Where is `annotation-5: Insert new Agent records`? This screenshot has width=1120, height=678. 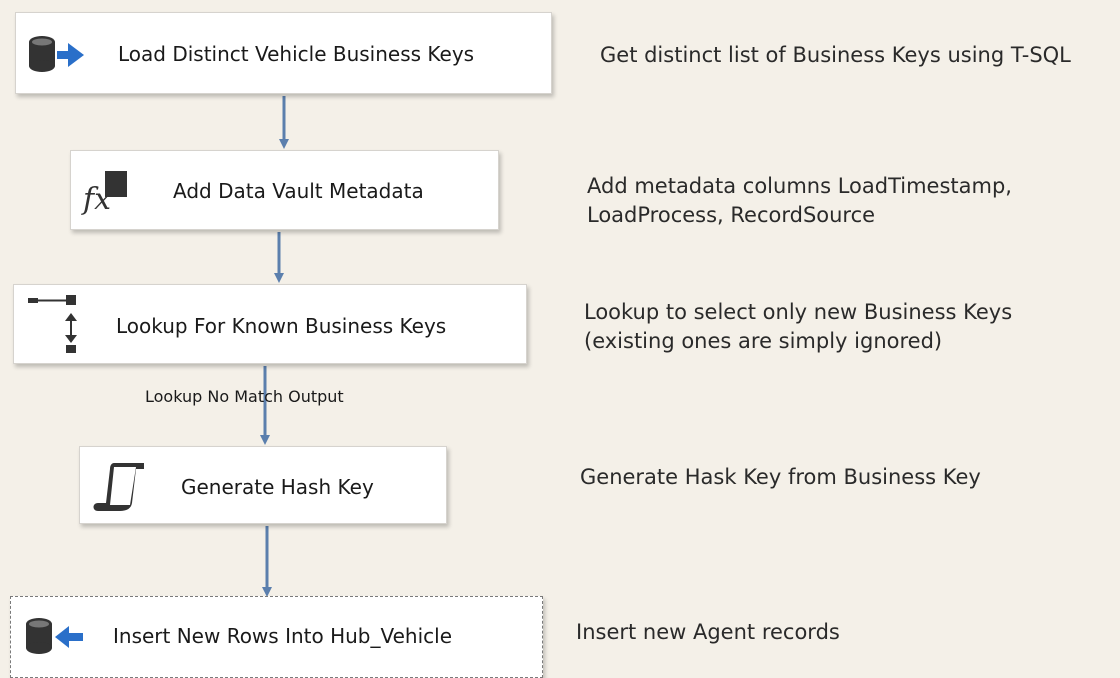 annotation-5: Insert new Agent records is located at coordinates (708, 632).